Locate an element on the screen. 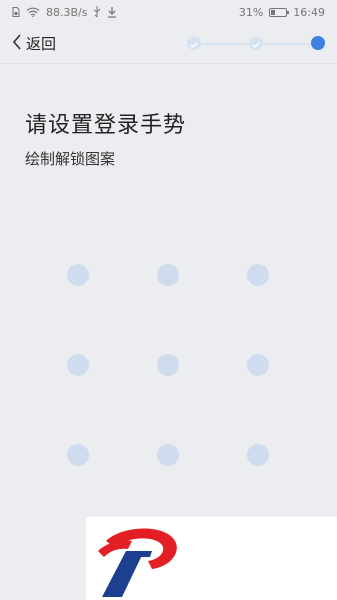  watermark-logo is located at coordinates (211, 558).